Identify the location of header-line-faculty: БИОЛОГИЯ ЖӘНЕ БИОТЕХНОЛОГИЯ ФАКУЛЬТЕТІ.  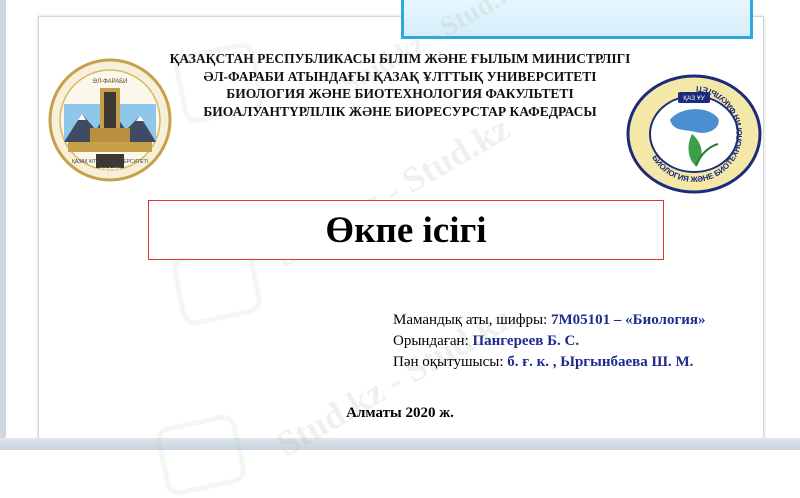
(400, 93).